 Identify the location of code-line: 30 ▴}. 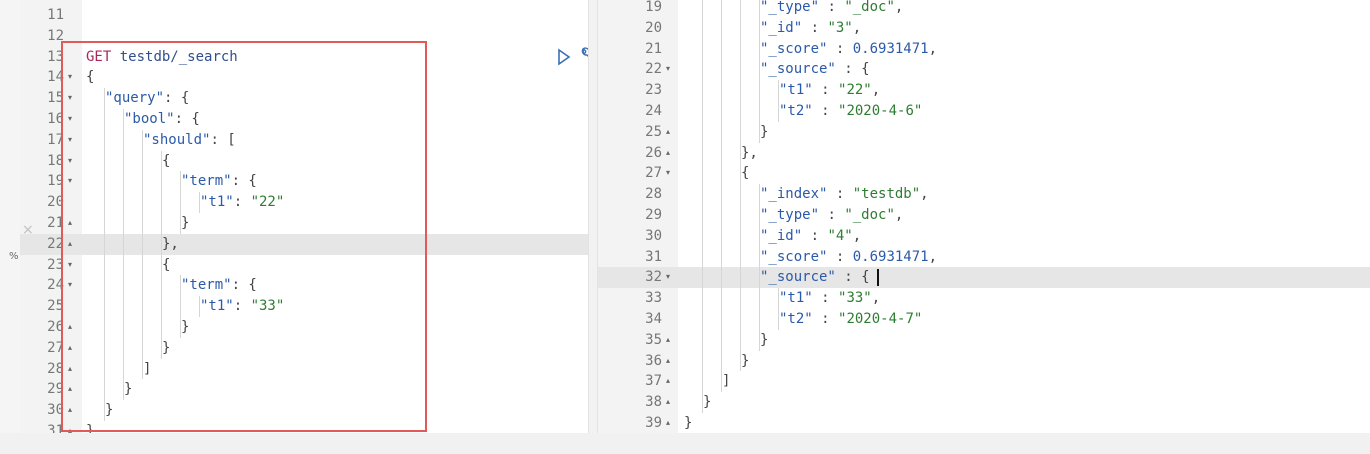
(304, 410).